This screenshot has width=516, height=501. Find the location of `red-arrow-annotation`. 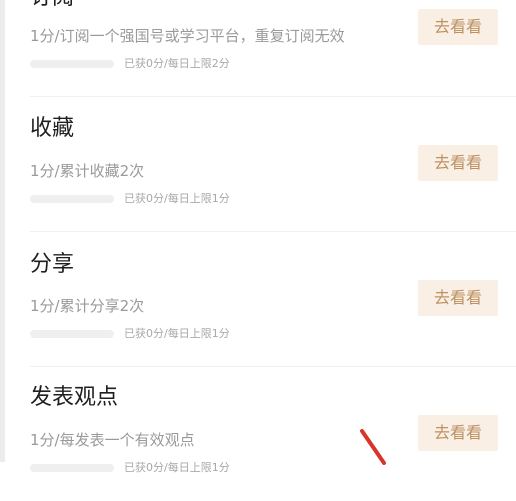

red-arrow-annotation is located at coordinates (373, 447).